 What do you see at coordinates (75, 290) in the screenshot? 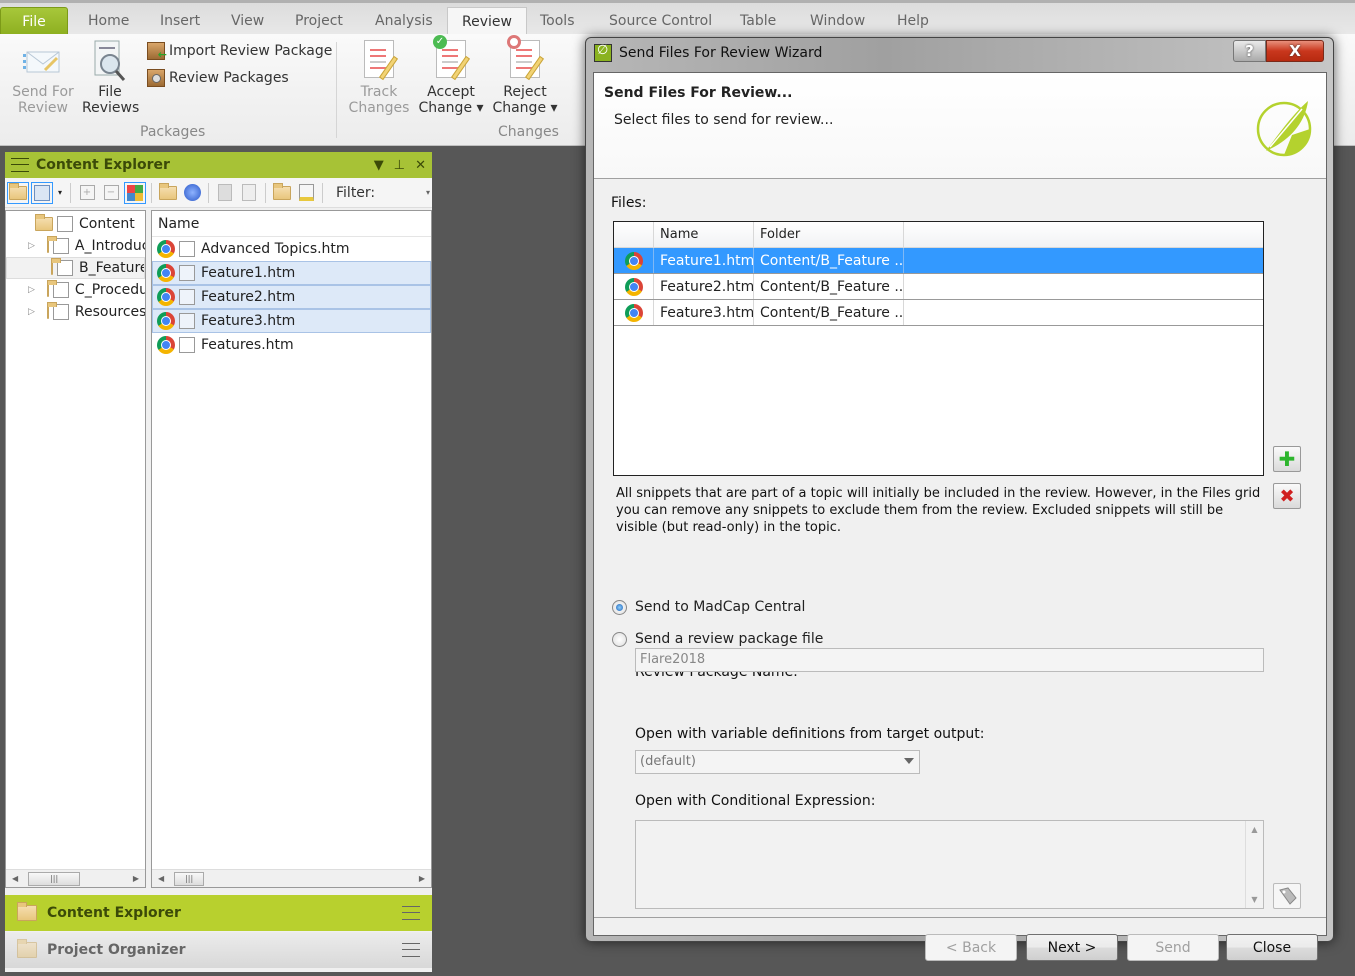
I see `tree-item-c-procedures: ▷ C_Procedures` at bounding box center [75, 290].